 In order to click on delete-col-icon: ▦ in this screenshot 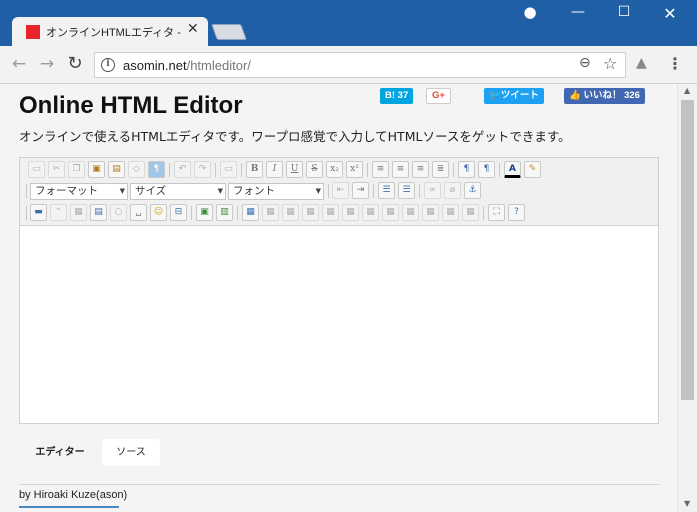, I will do `click(410, 212)`.